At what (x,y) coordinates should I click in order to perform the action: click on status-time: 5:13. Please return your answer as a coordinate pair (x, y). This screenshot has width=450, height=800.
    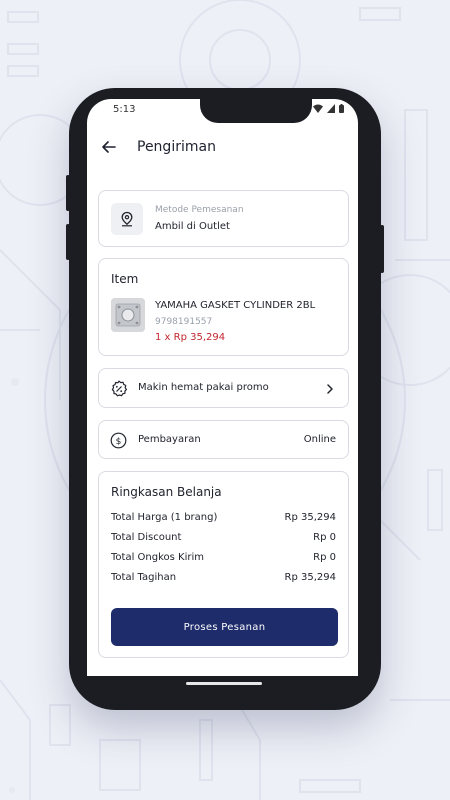
    Looking at the image, I should click on (124, 109).